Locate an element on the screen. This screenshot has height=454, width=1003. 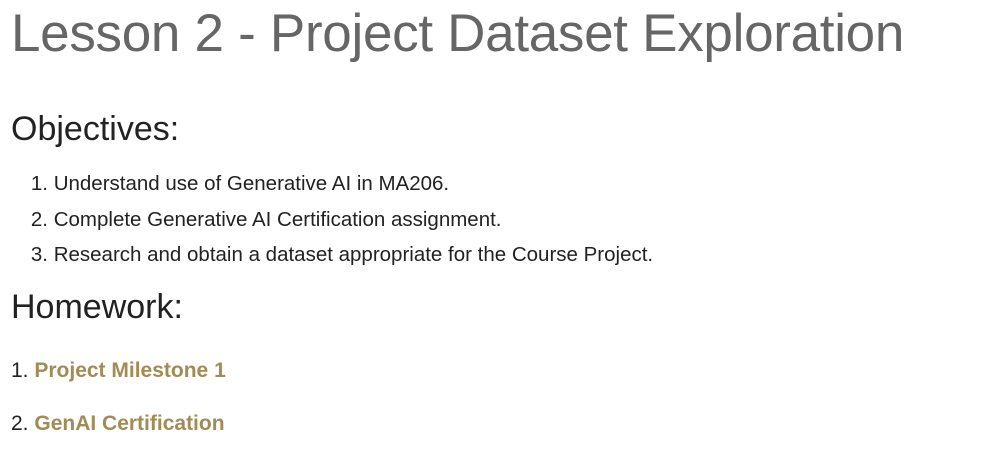
homework-number: 1. is located at coordinates (23, 370).